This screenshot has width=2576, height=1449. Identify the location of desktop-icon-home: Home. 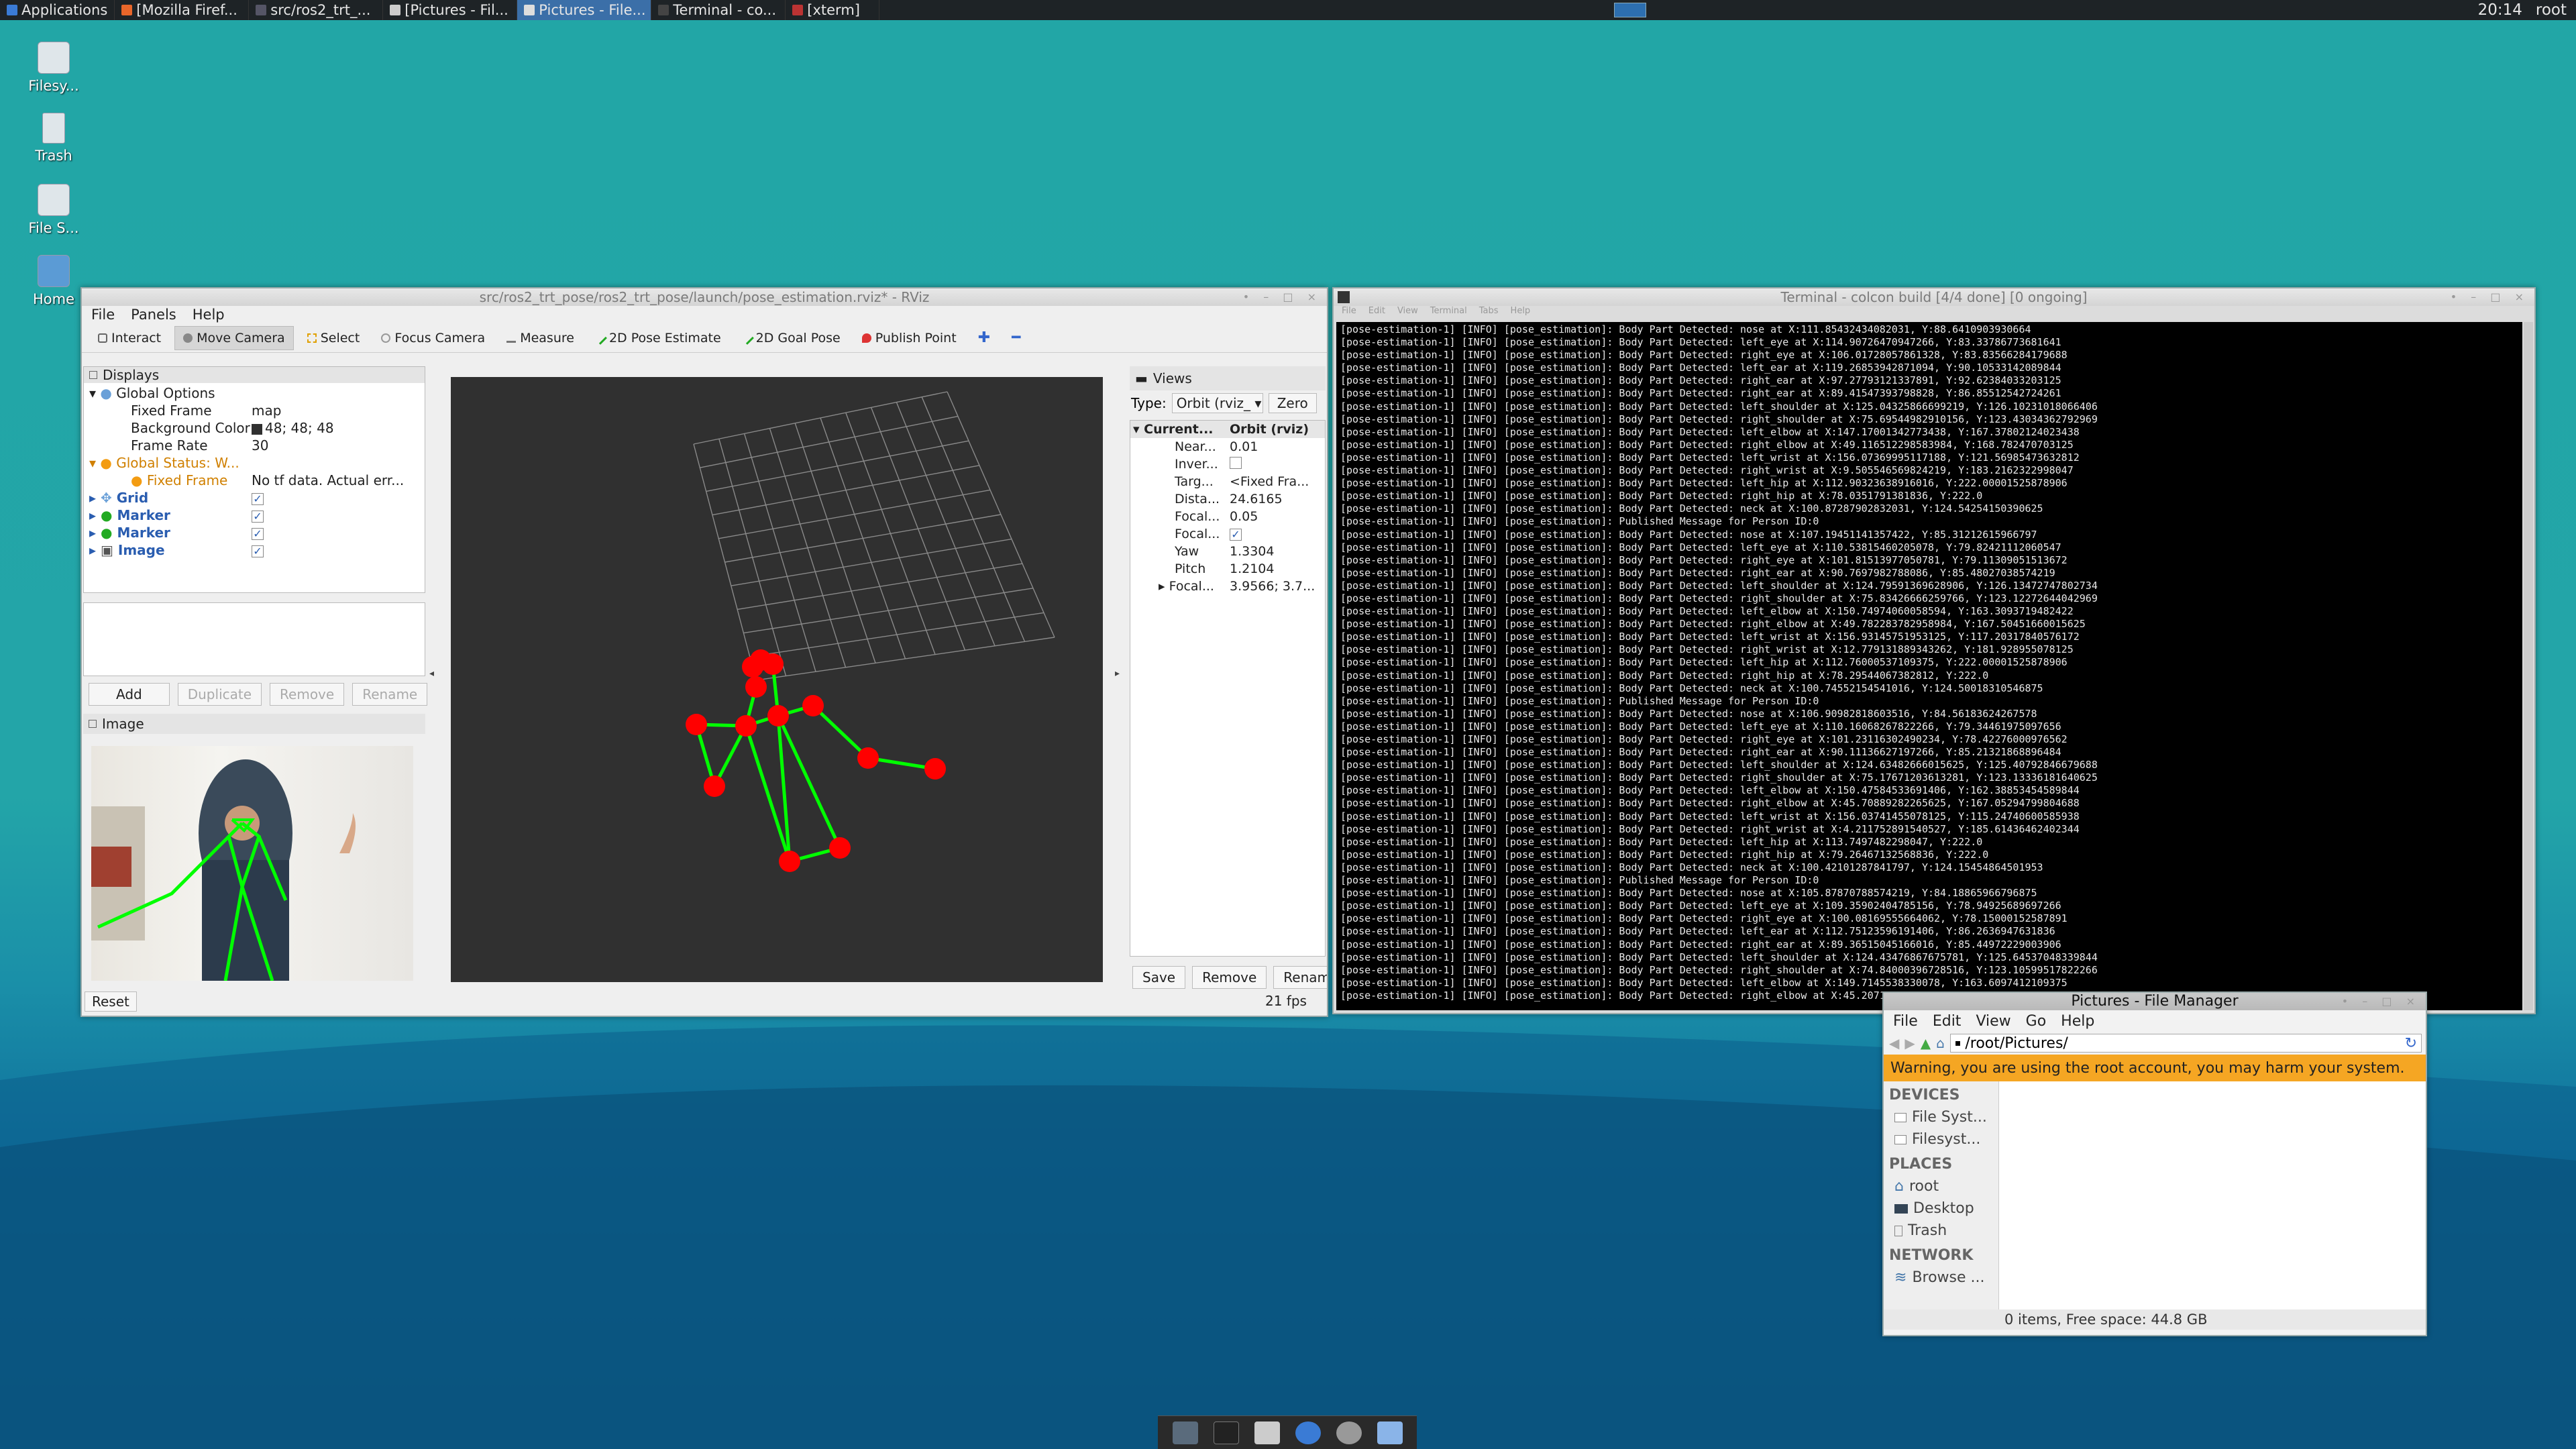
(53, 281).